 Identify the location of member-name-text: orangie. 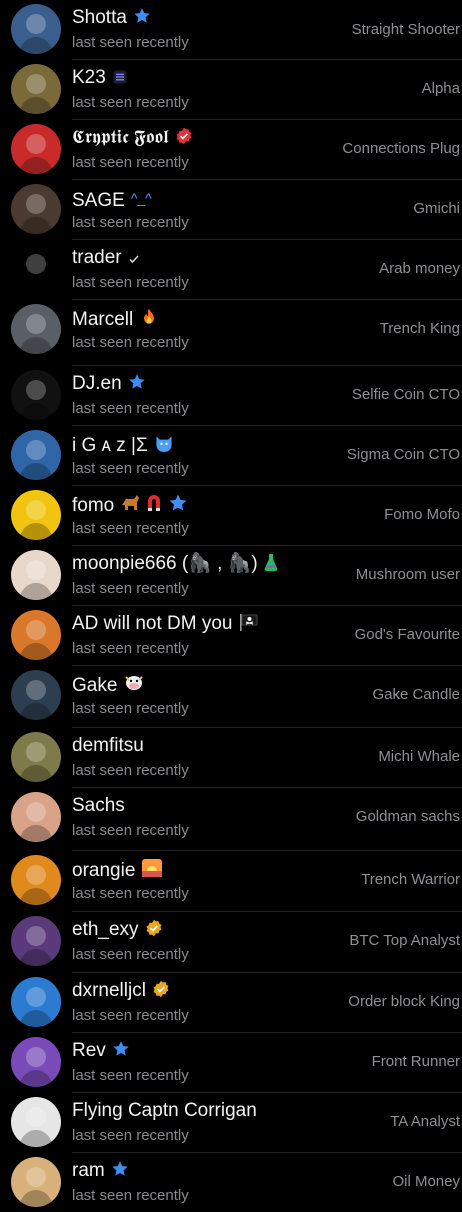
(104, 870).